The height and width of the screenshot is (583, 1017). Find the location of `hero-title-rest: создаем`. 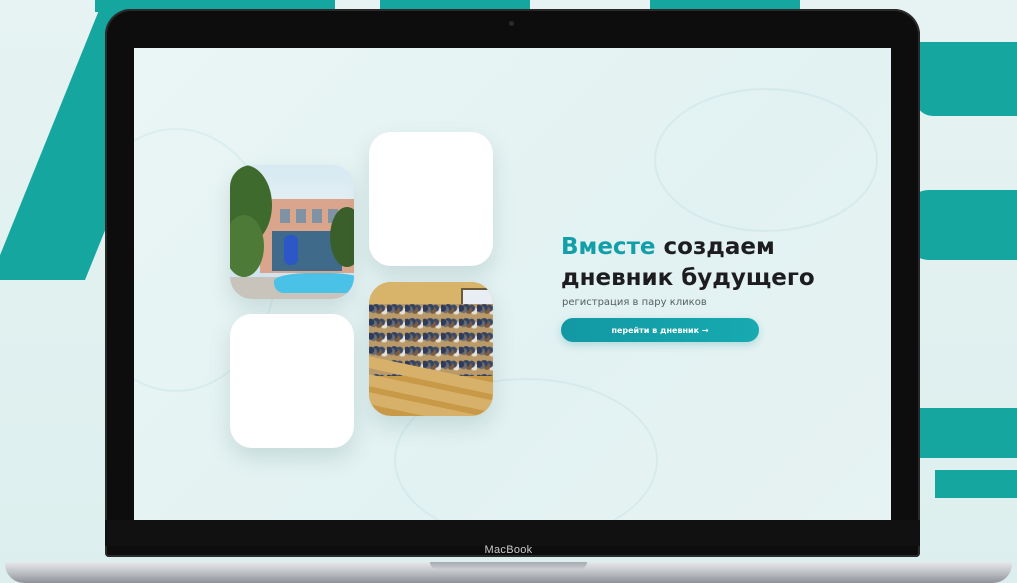

hero-title-rest: создаем is located at coordinates (715, 247).